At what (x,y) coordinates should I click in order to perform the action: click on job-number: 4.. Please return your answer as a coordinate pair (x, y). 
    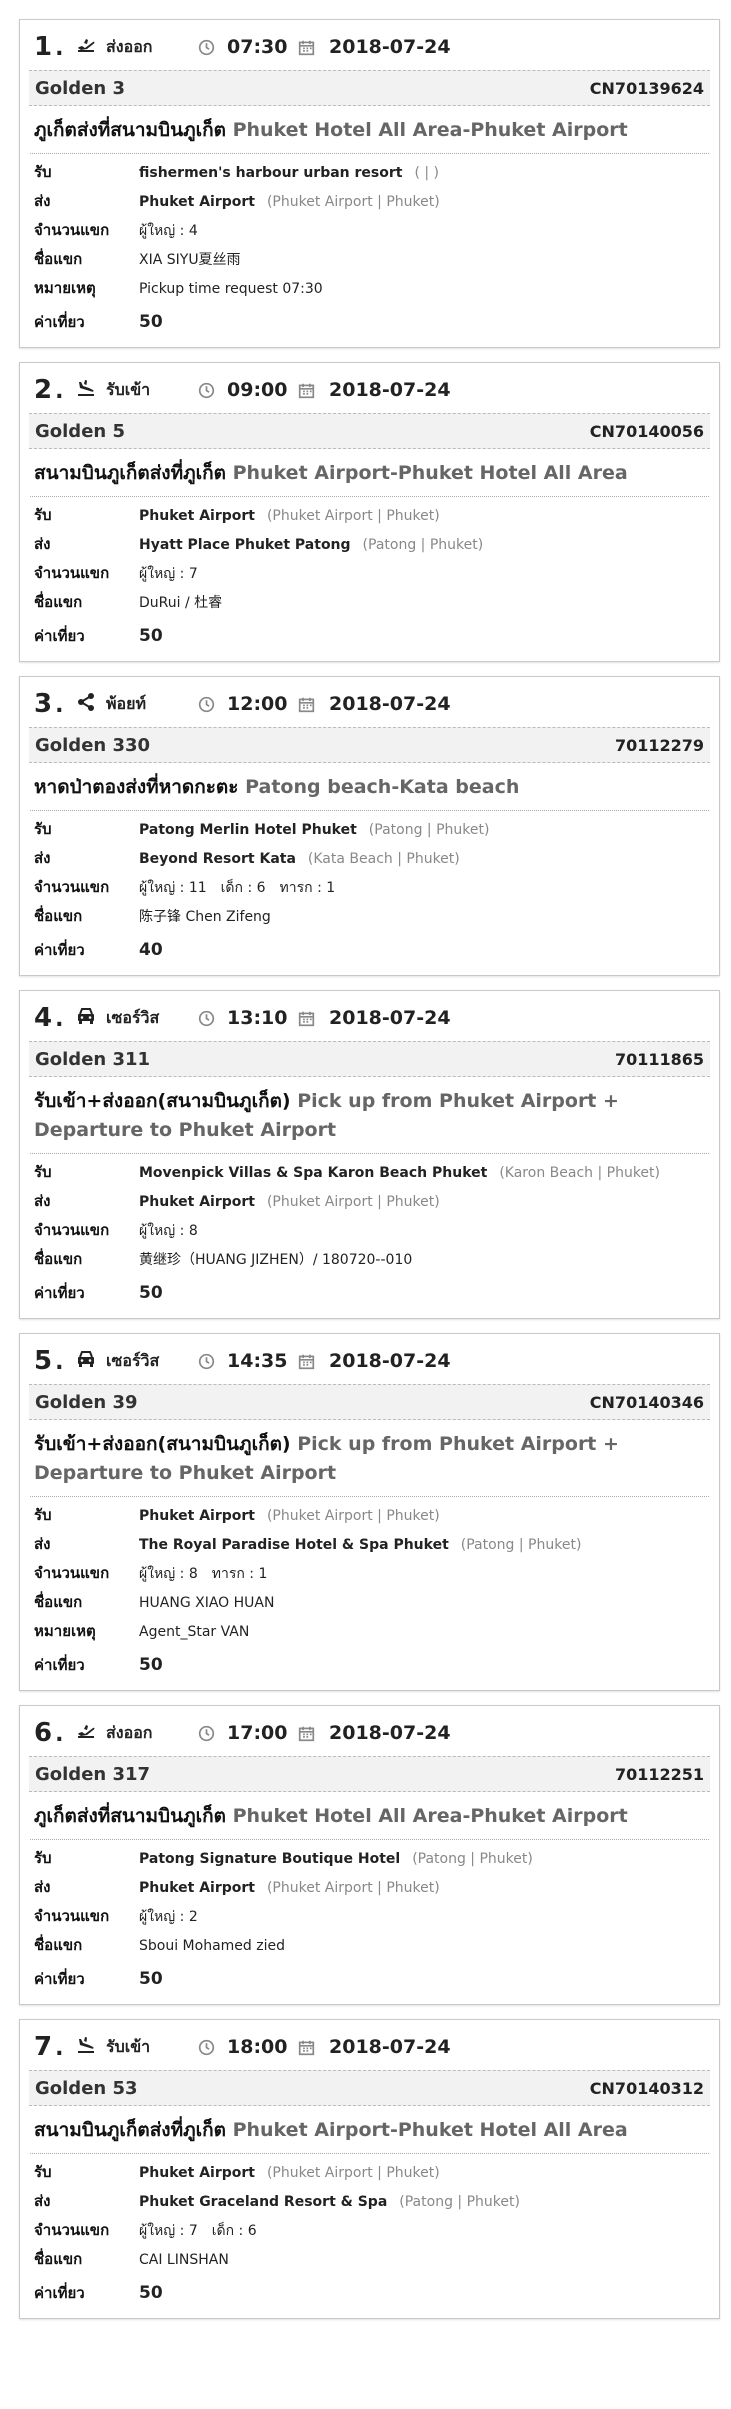
    Looking at the image, I should click on (49, 1018).